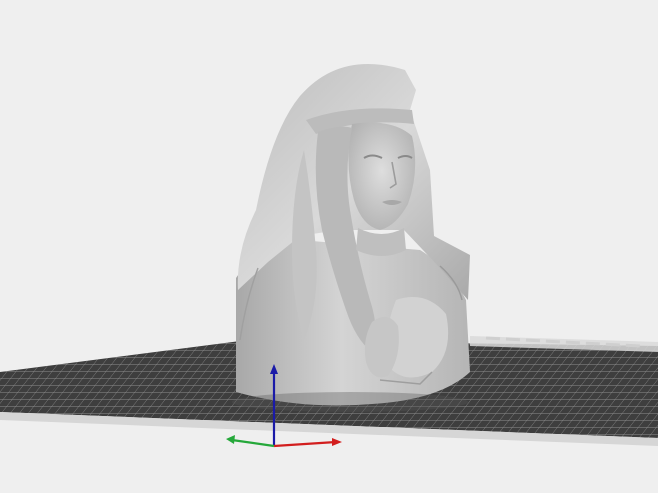 Image resolution: width=658 pixels, height=493 pixels. Describe the element at coordinates (337, 442) in the screenshot. I see `x-axis-arrow-icon` at that location.